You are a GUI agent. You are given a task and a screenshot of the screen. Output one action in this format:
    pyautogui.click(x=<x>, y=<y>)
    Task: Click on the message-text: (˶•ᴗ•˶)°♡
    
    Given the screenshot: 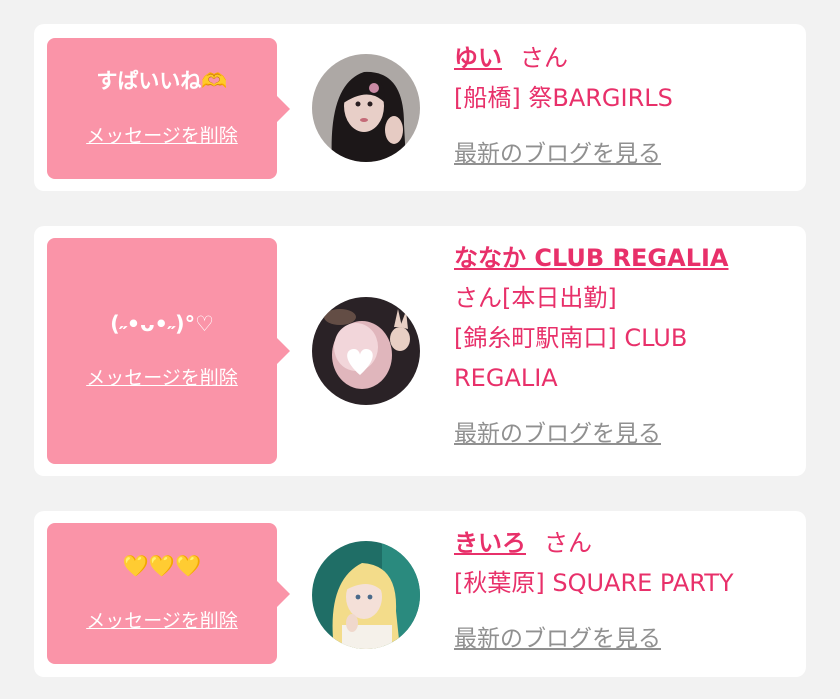 What is the action you would take?
    pyautogui.click(x=162, y=323)
    